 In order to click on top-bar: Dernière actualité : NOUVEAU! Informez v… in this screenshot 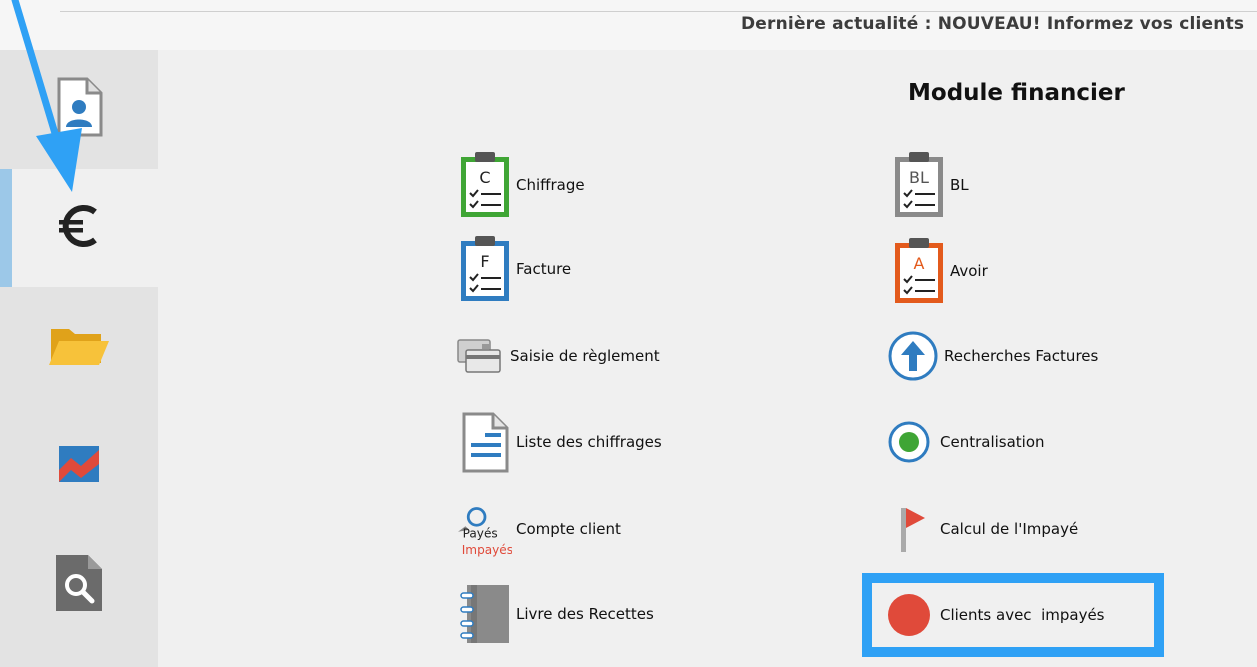, I will do `click(628, 25)`.